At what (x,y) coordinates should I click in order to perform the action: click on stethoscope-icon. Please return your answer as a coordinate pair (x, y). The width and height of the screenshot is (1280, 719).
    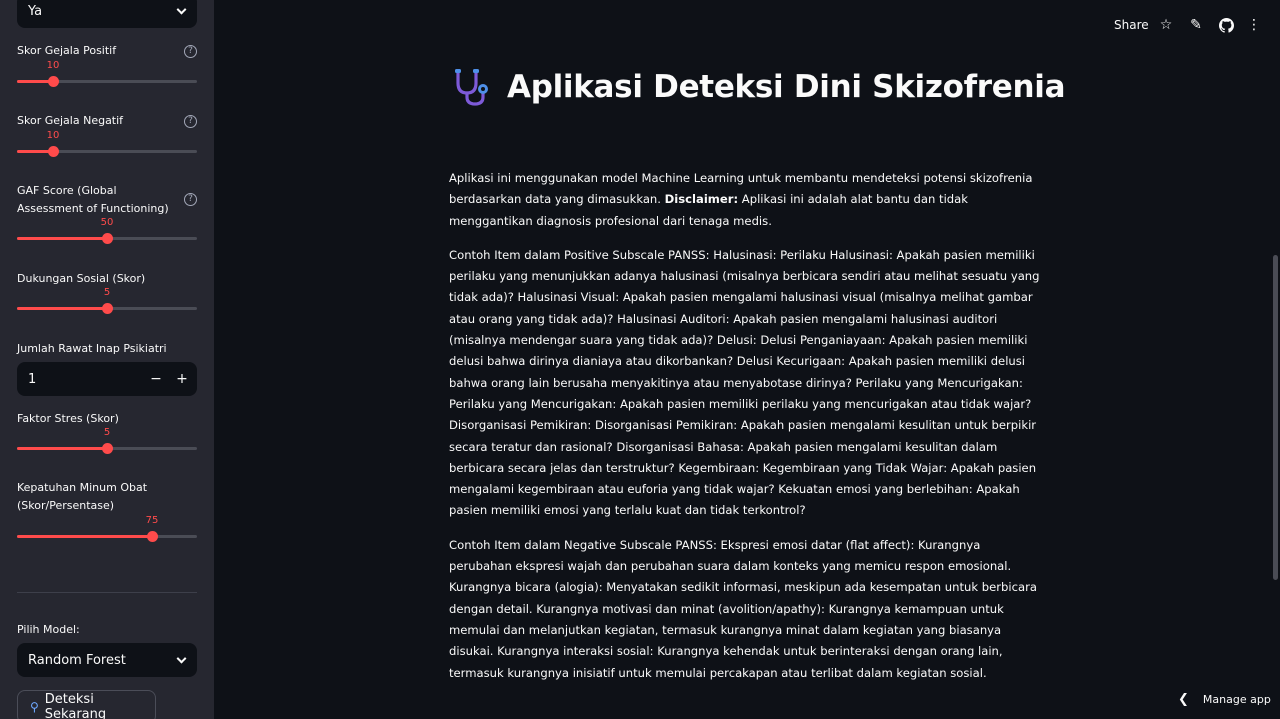
    Looking at the image, I should click on (471, 87).